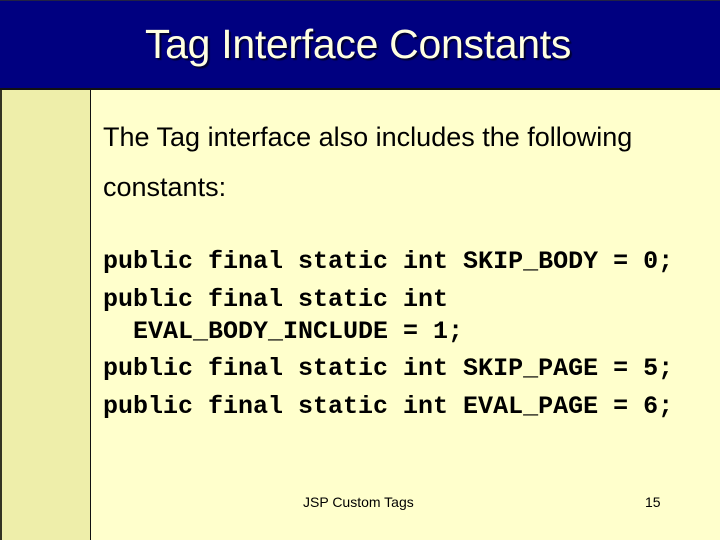 This screenshot has height=540, width=720. What do you see at coordinates (90, 315) in the screenshot?
I see `vertical-divider` at bounding box center [90, 315].